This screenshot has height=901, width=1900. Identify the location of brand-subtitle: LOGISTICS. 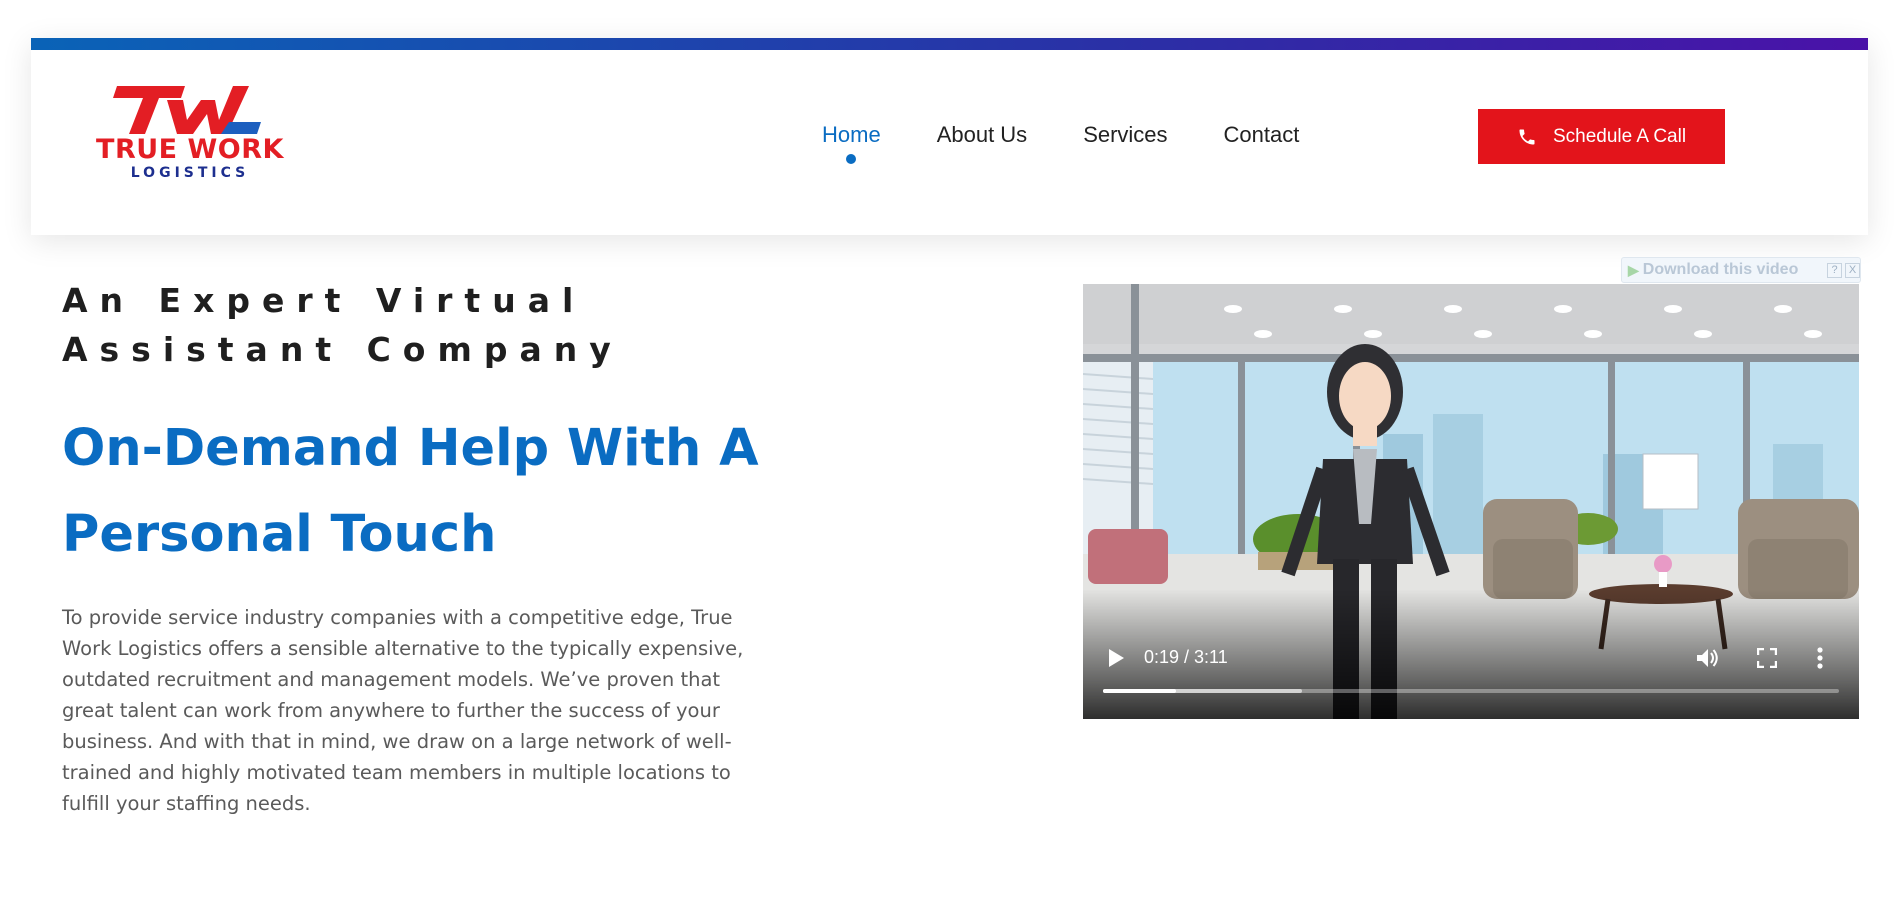
(190, 173).